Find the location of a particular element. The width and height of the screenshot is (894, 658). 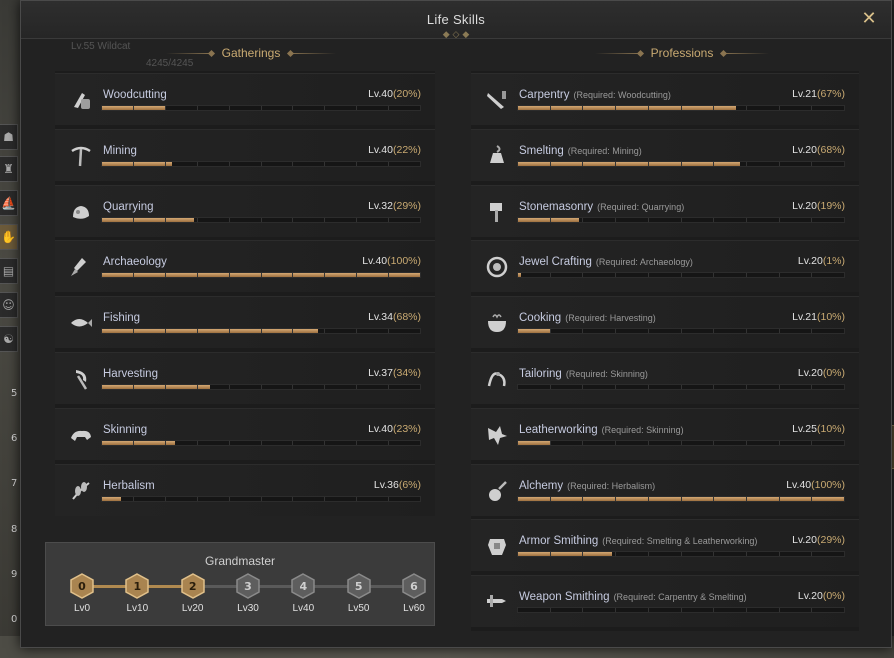

skill-row-mining: Mining Lv.40(22%) is located at coordinates (245, 154).